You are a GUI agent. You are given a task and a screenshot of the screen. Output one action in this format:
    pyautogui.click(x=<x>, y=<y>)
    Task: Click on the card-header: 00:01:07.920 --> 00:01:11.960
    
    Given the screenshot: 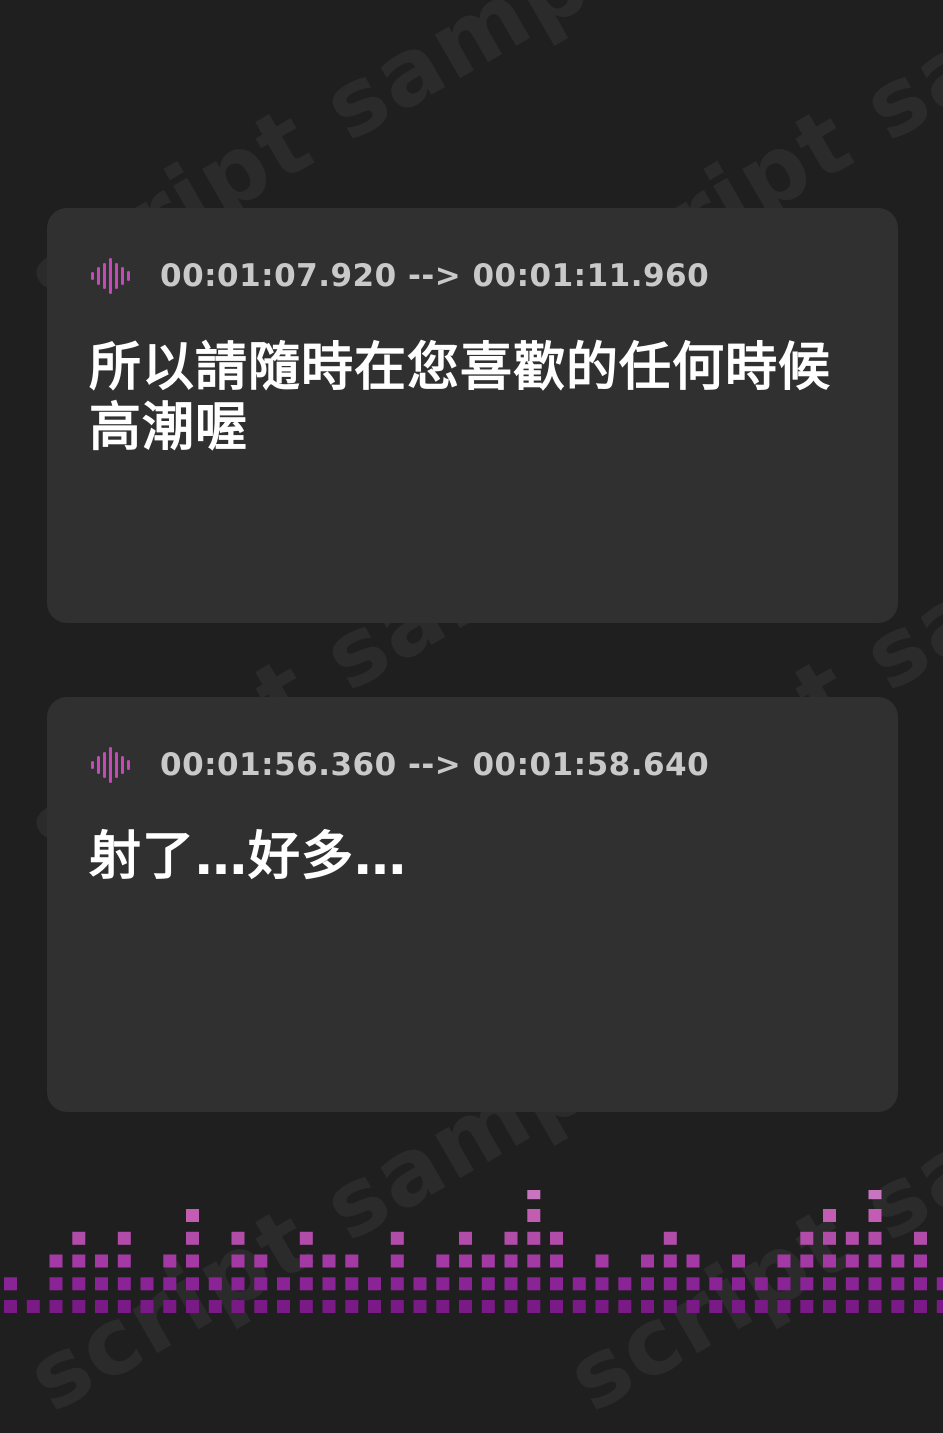 What is the action you would take?
    pyautogui.click(x=399, y=276)
    